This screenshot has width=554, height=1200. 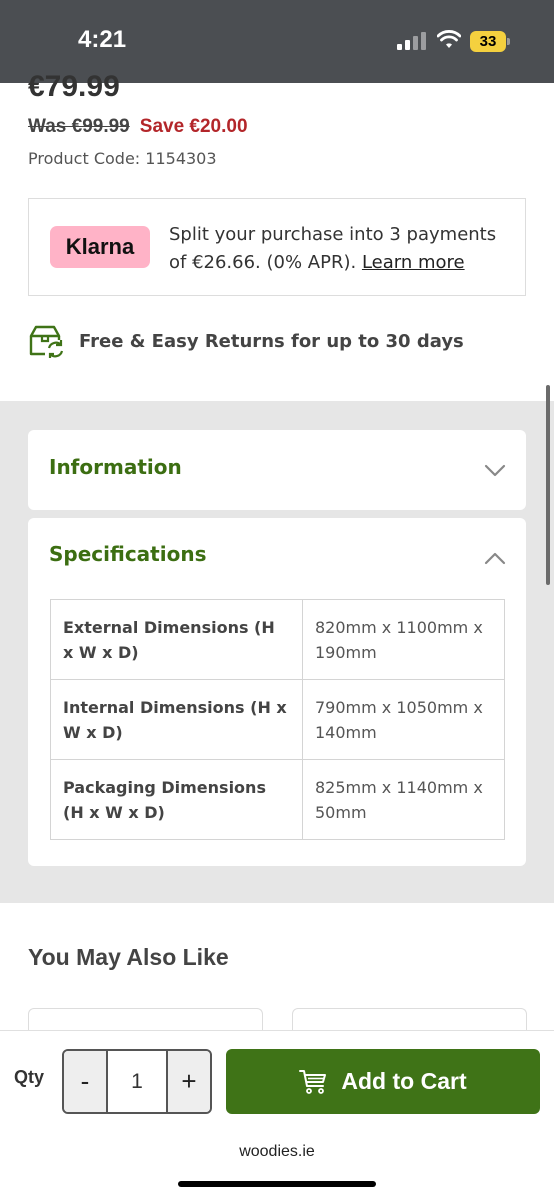 What do you see at coordinates (495, 470) in the screenshot?
I see `chevron-down-icon` at bounding box center [495, 470].